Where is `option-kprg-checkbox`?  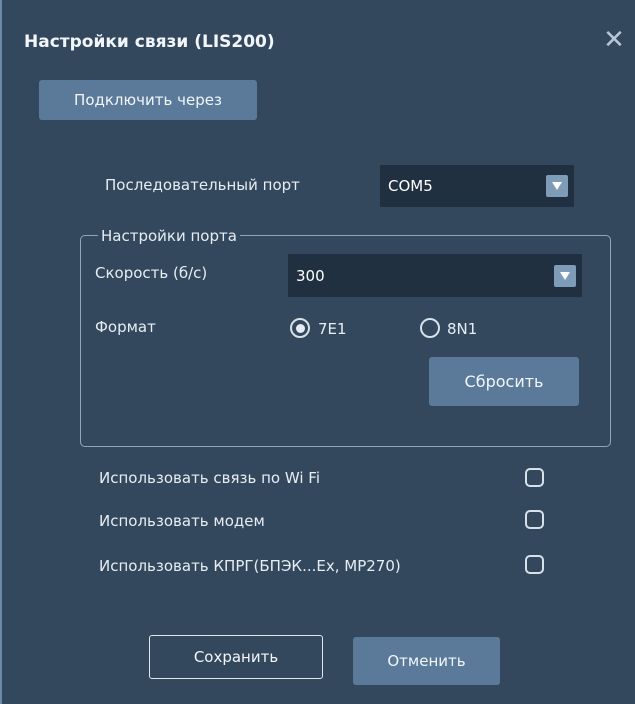 option-kprg-checkbox is located at coordinates (534, 564).